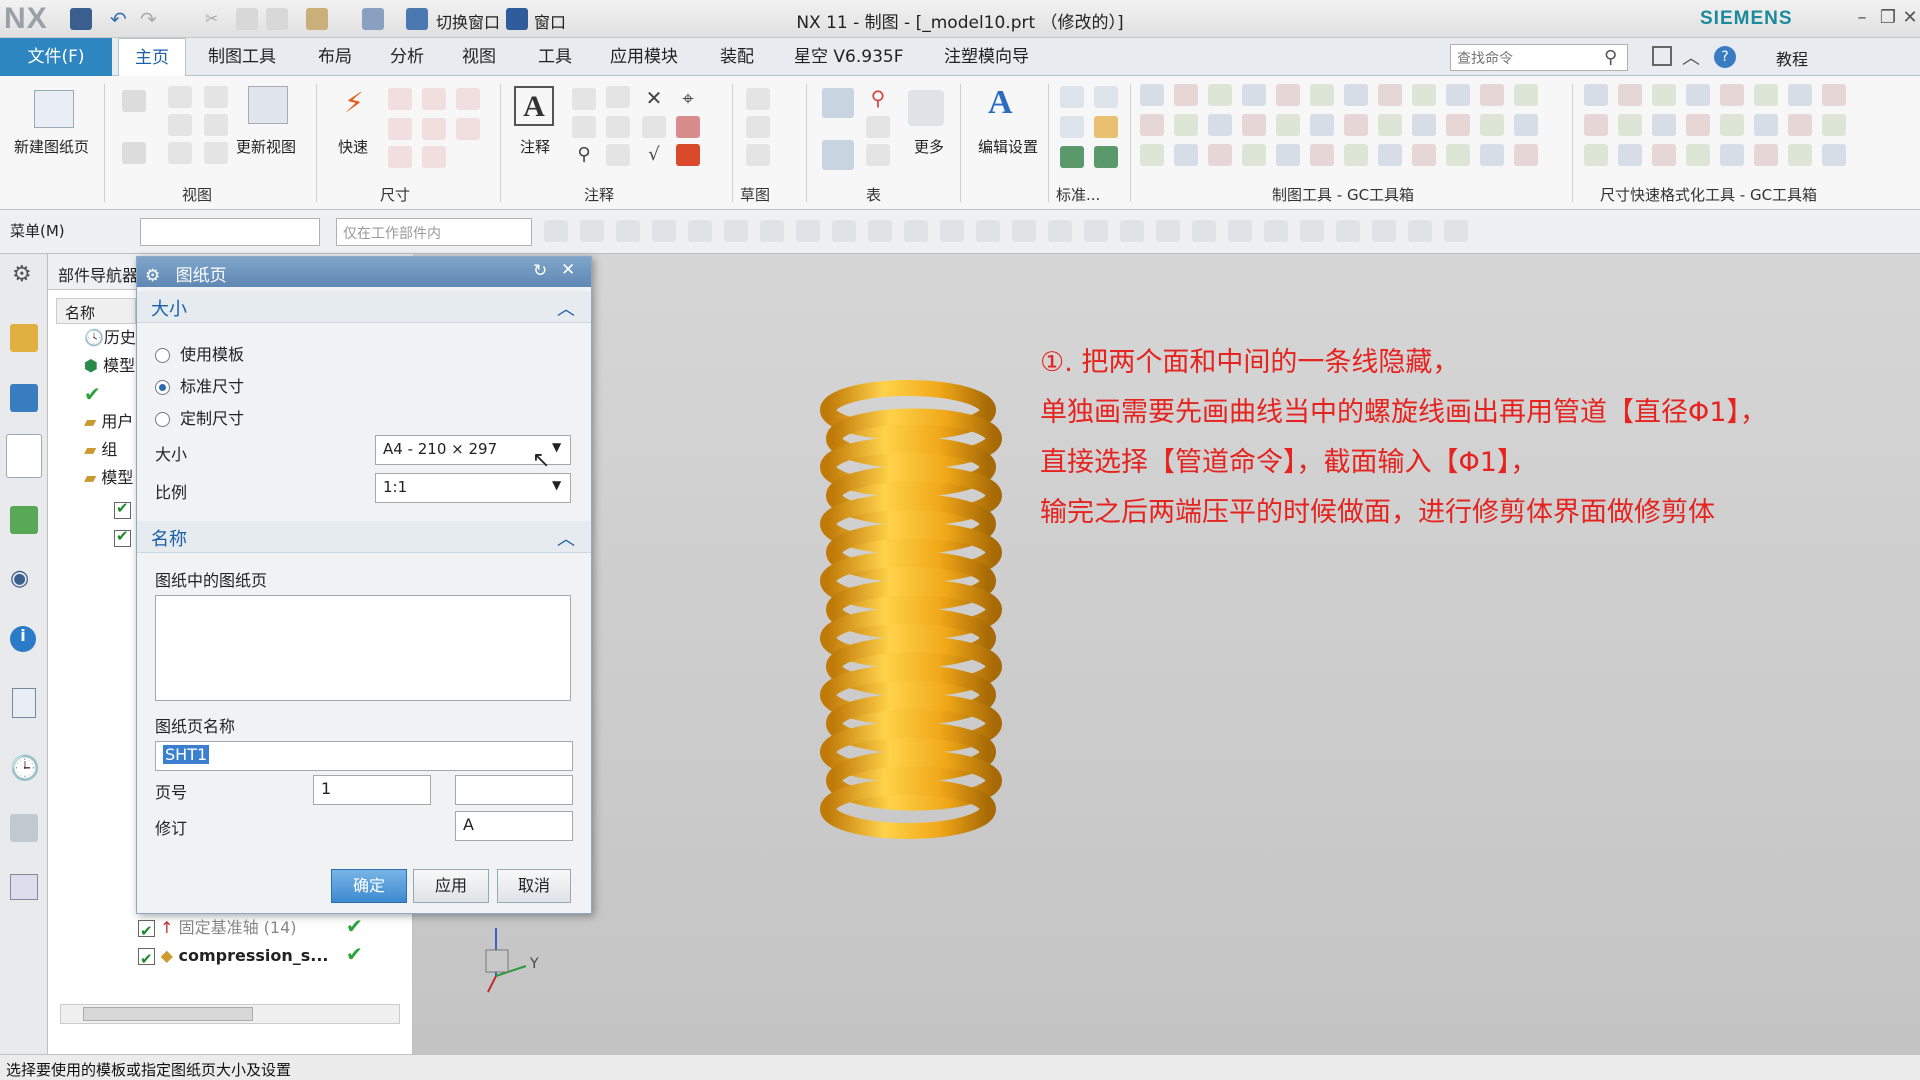 The width and height of the screenshot is (1920, 1080). What do you see at coordinates (216, 97) in the screenshot?
I see `detail-view-icon` at bounding box center [216, 97].